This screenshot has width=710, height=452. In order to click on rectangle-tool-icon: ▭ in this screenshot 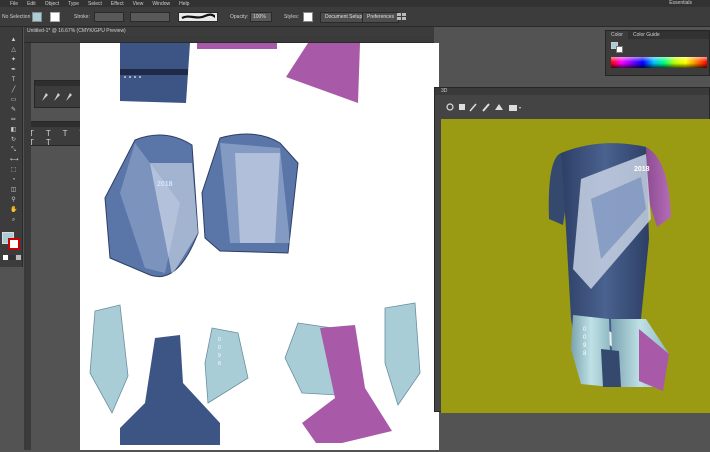, I will do `click(13, 100)`.